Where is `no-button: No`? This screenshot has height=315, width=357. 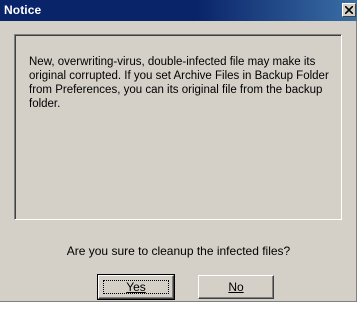
no-button: No is located at coordinates (236, 287).